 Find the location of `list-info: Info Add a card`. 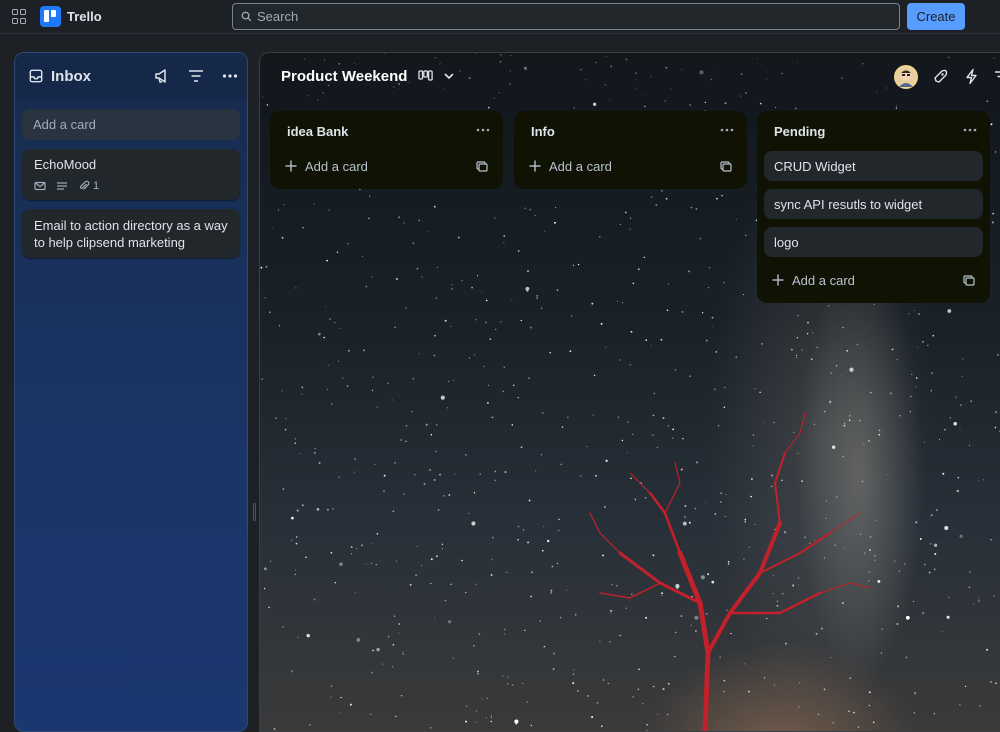

list-info: Info Add a card is located at coordinates (630, 150).